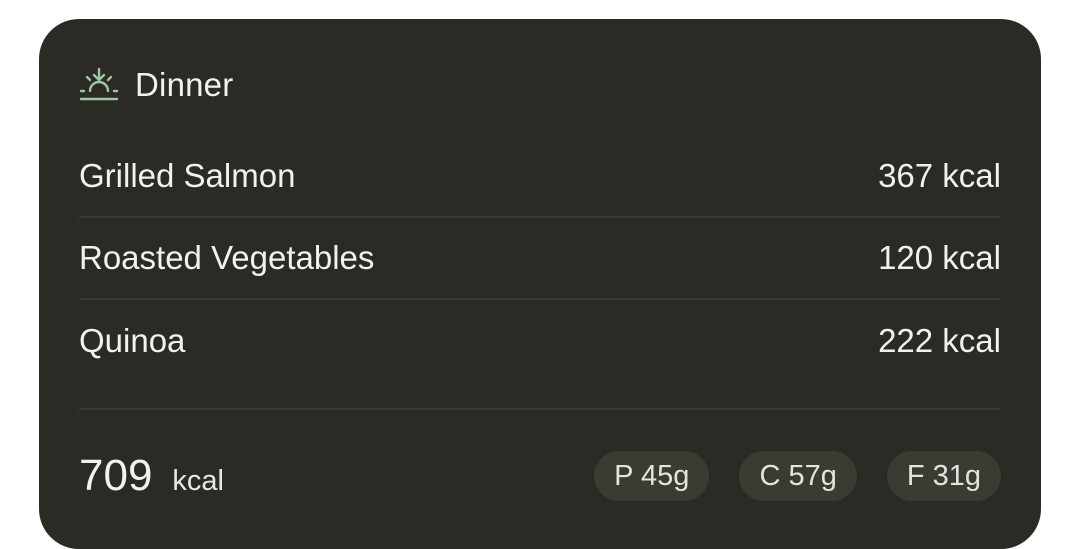 This screenshot has width=1080, height=549. What do you see at coordinates (99, 85) in the screenshot?
I see `sunset-icon` at bounding box center [99, 85].